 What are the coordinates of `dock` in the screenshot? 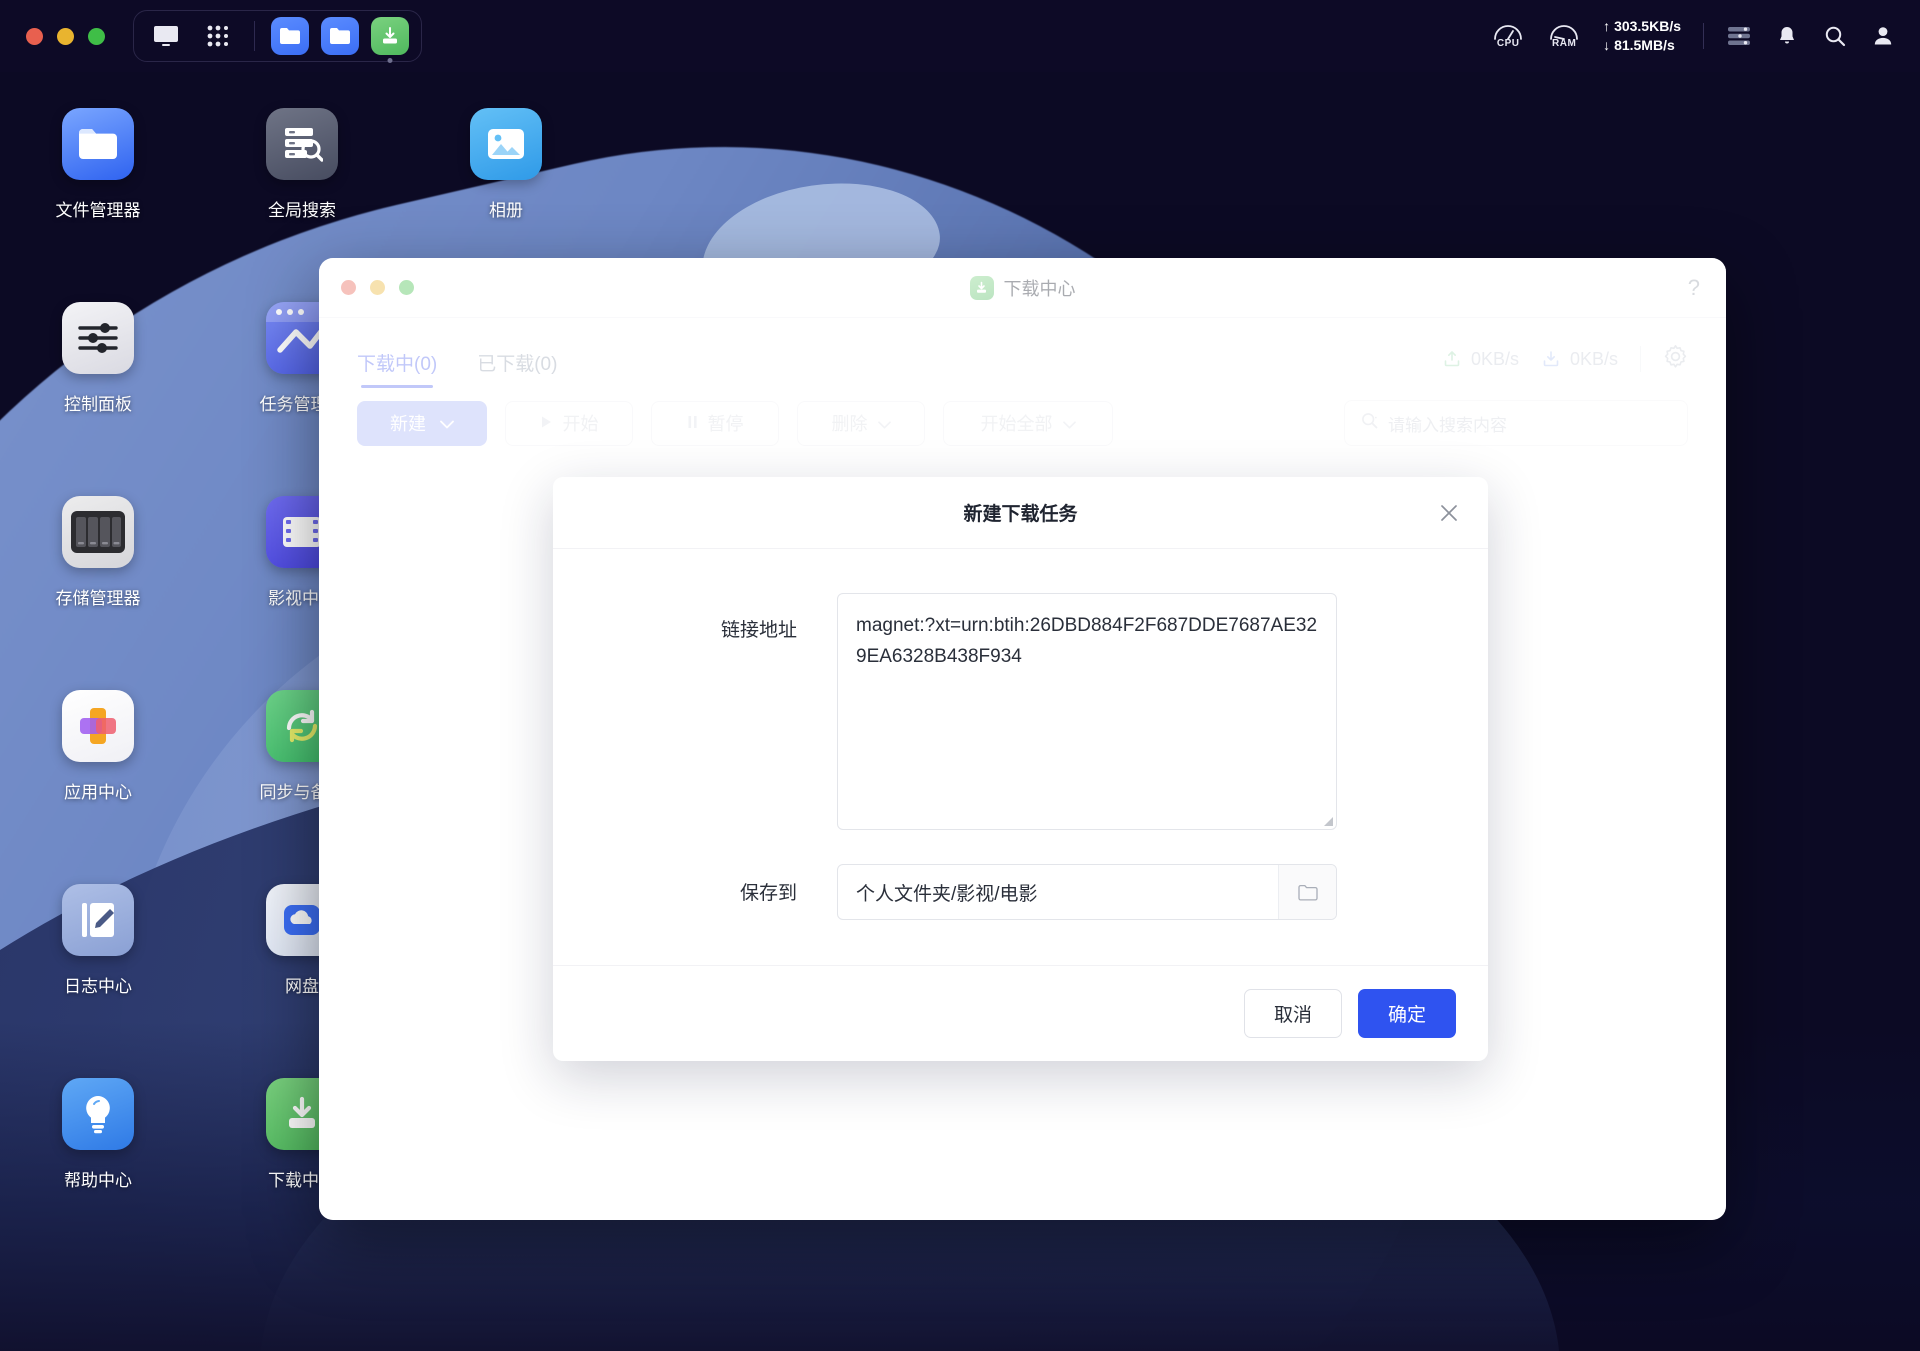 It's located at (277, 36).